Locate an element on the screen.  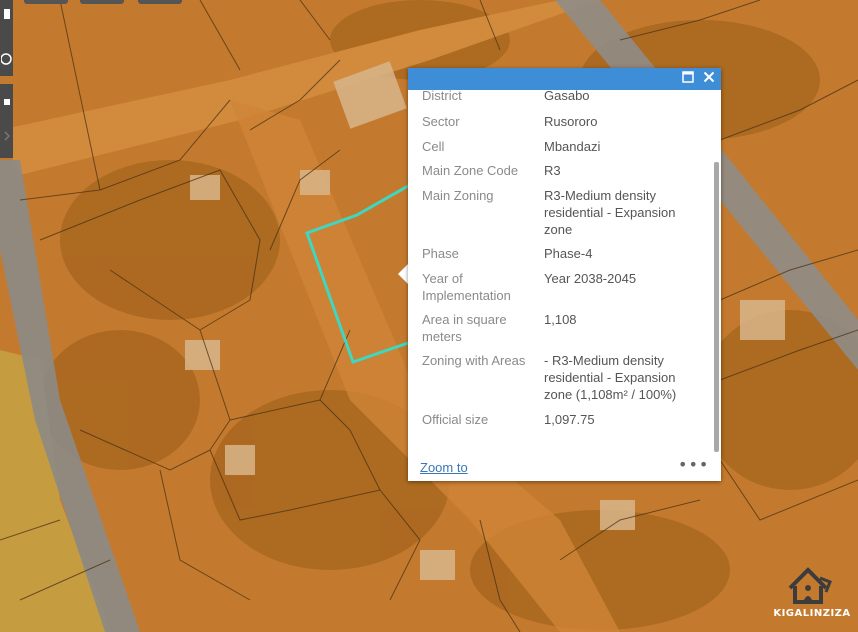
attribute-row-main-zone-code: Main Zone Code R3 is located at coordinates (564, 170).